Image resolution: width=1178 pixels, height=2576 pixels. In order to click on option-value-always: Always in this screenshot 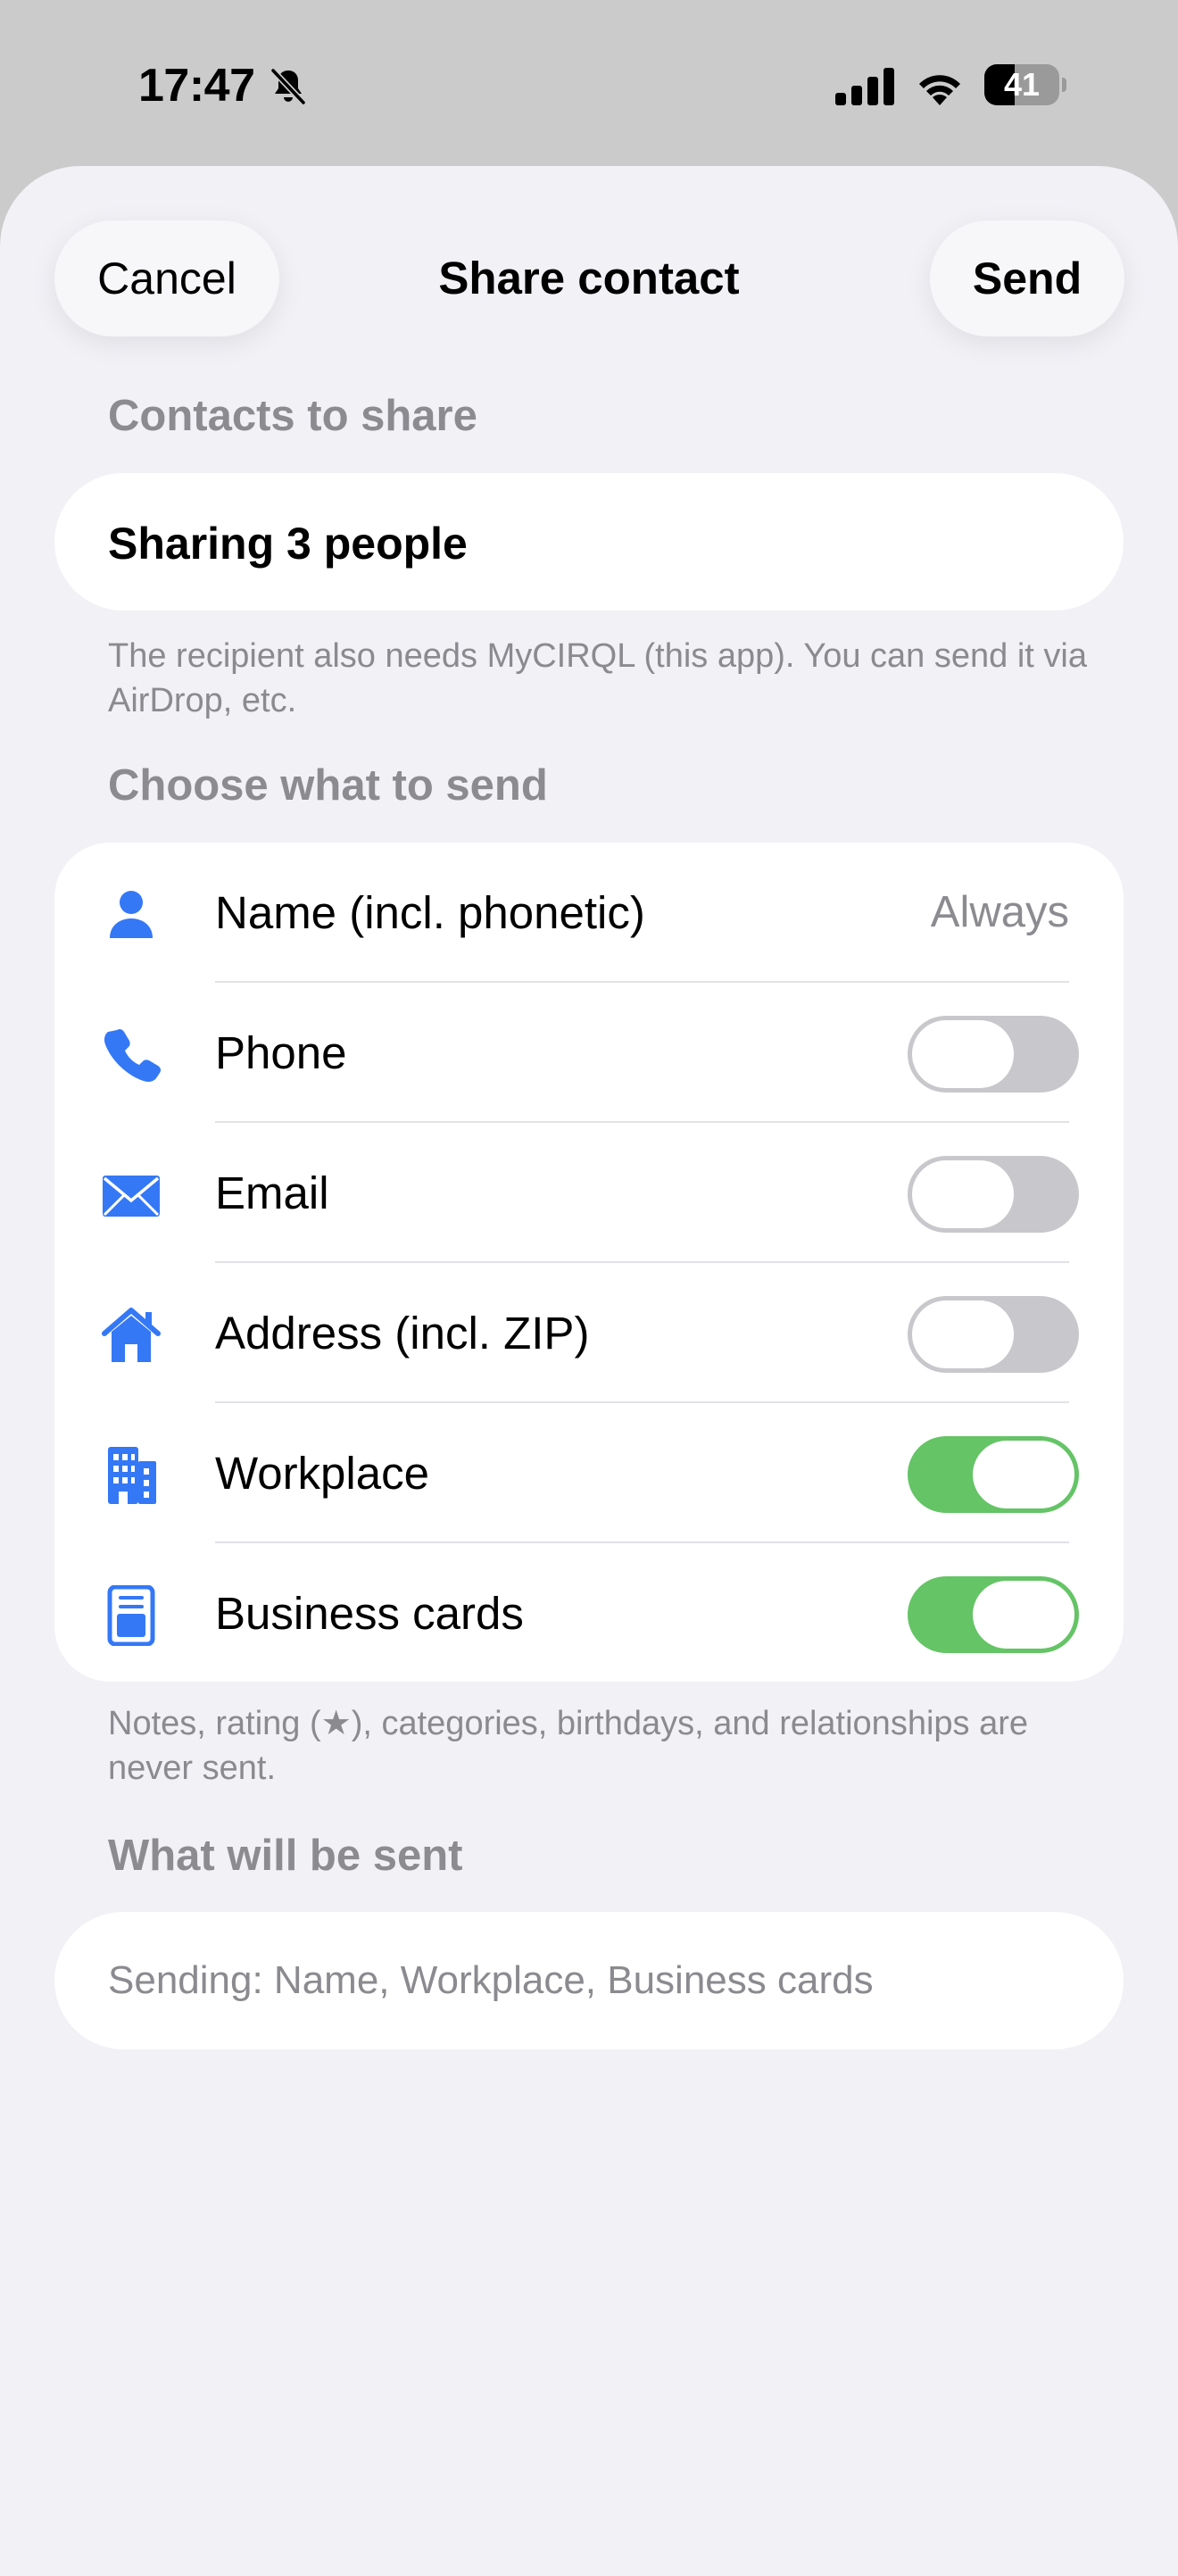, I will do `click(999, 912)`.